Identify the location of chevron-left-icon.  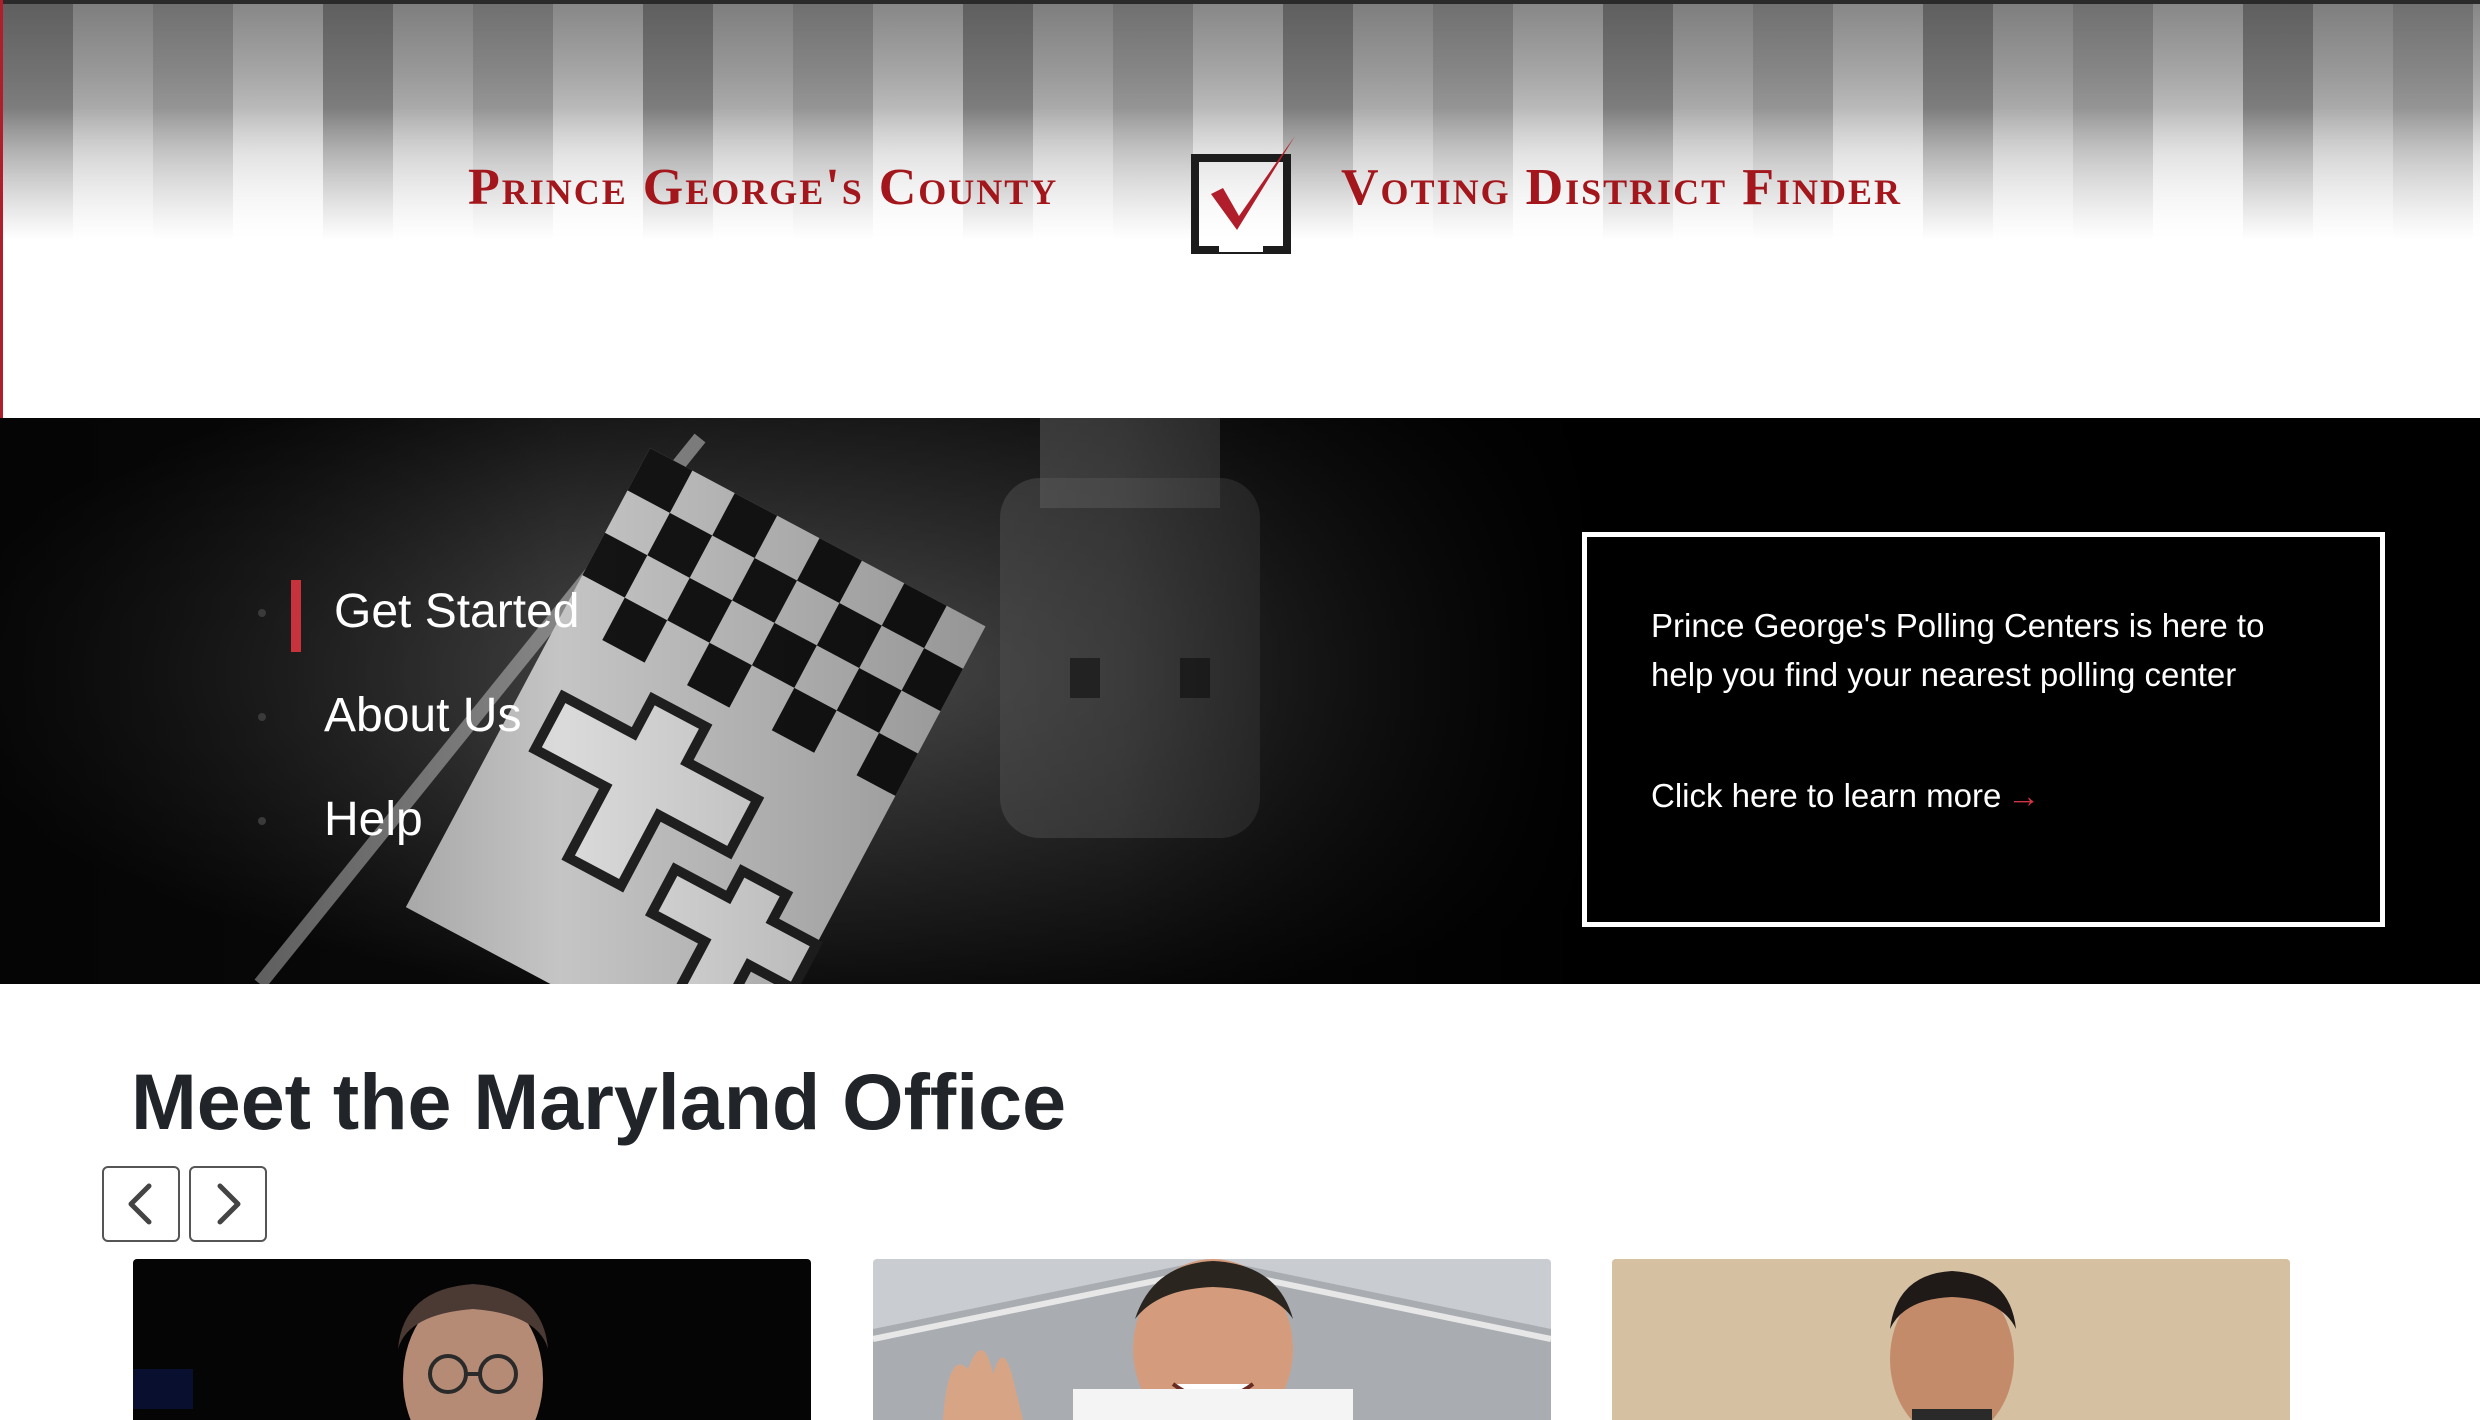
(140, 1204).